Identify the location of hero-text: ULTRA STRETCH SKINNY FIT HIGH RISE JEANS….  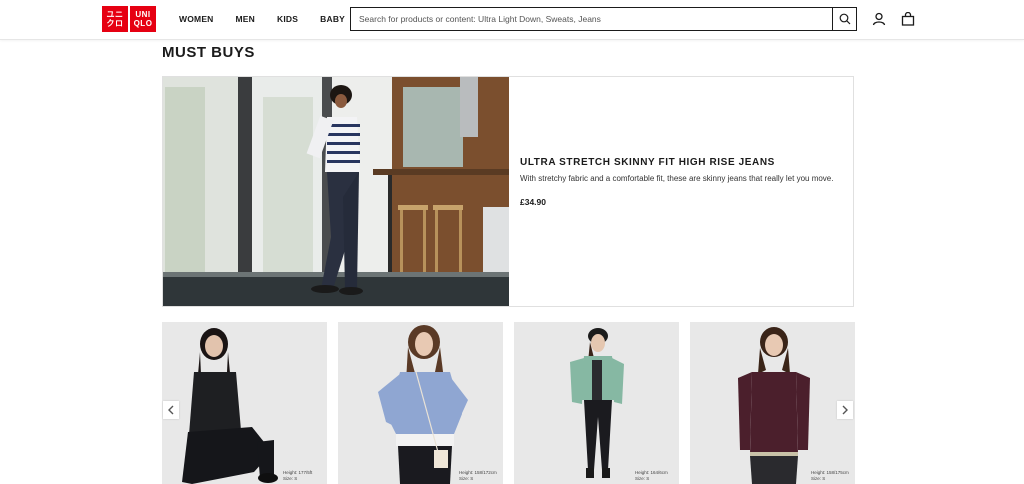
(680, 182).